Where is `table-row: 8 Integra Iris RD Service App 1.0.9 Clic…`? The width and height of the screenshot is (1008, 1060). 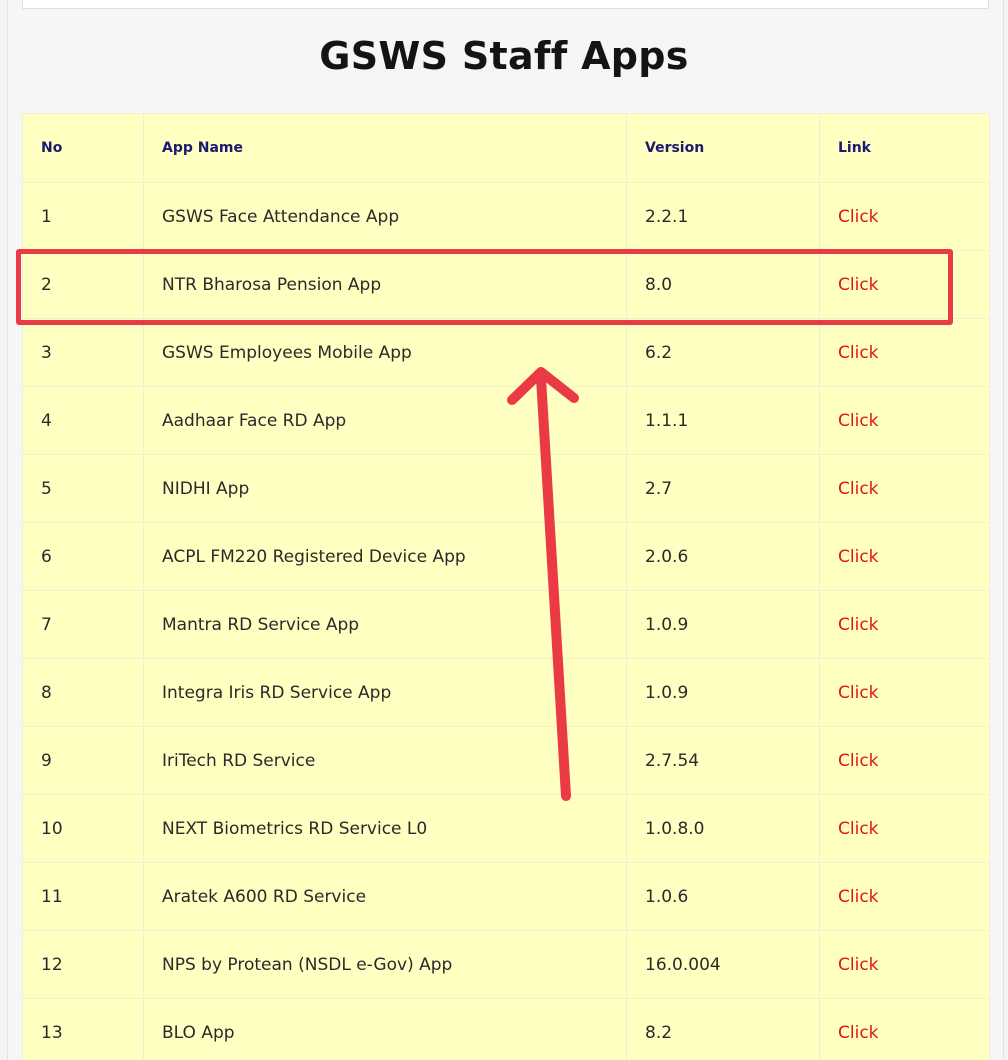
table-row: 8 Integra Iris RD Service App 1.0.9 Clic… is located at coordinates (506, 692).